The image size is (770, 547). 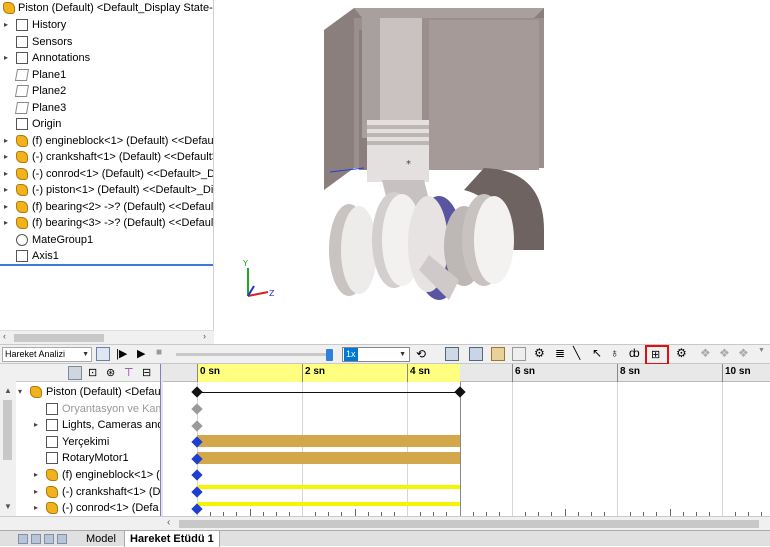 I want to click on scroll-down-arrow-icon: ▼, so click(x=8, y=506).